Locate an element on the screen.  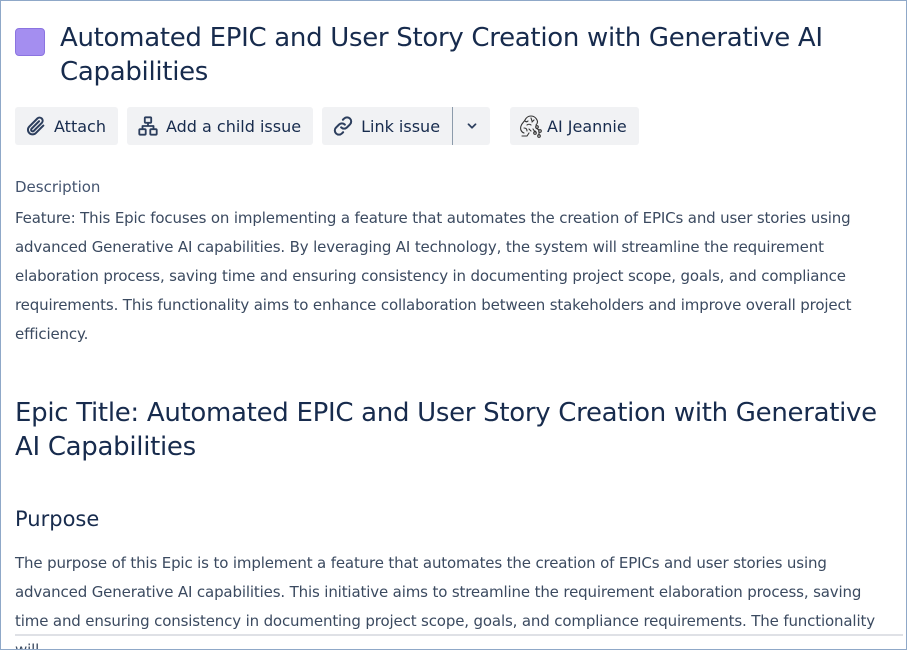
link-issue-dropdown-button is located at coordinates (472, 126).